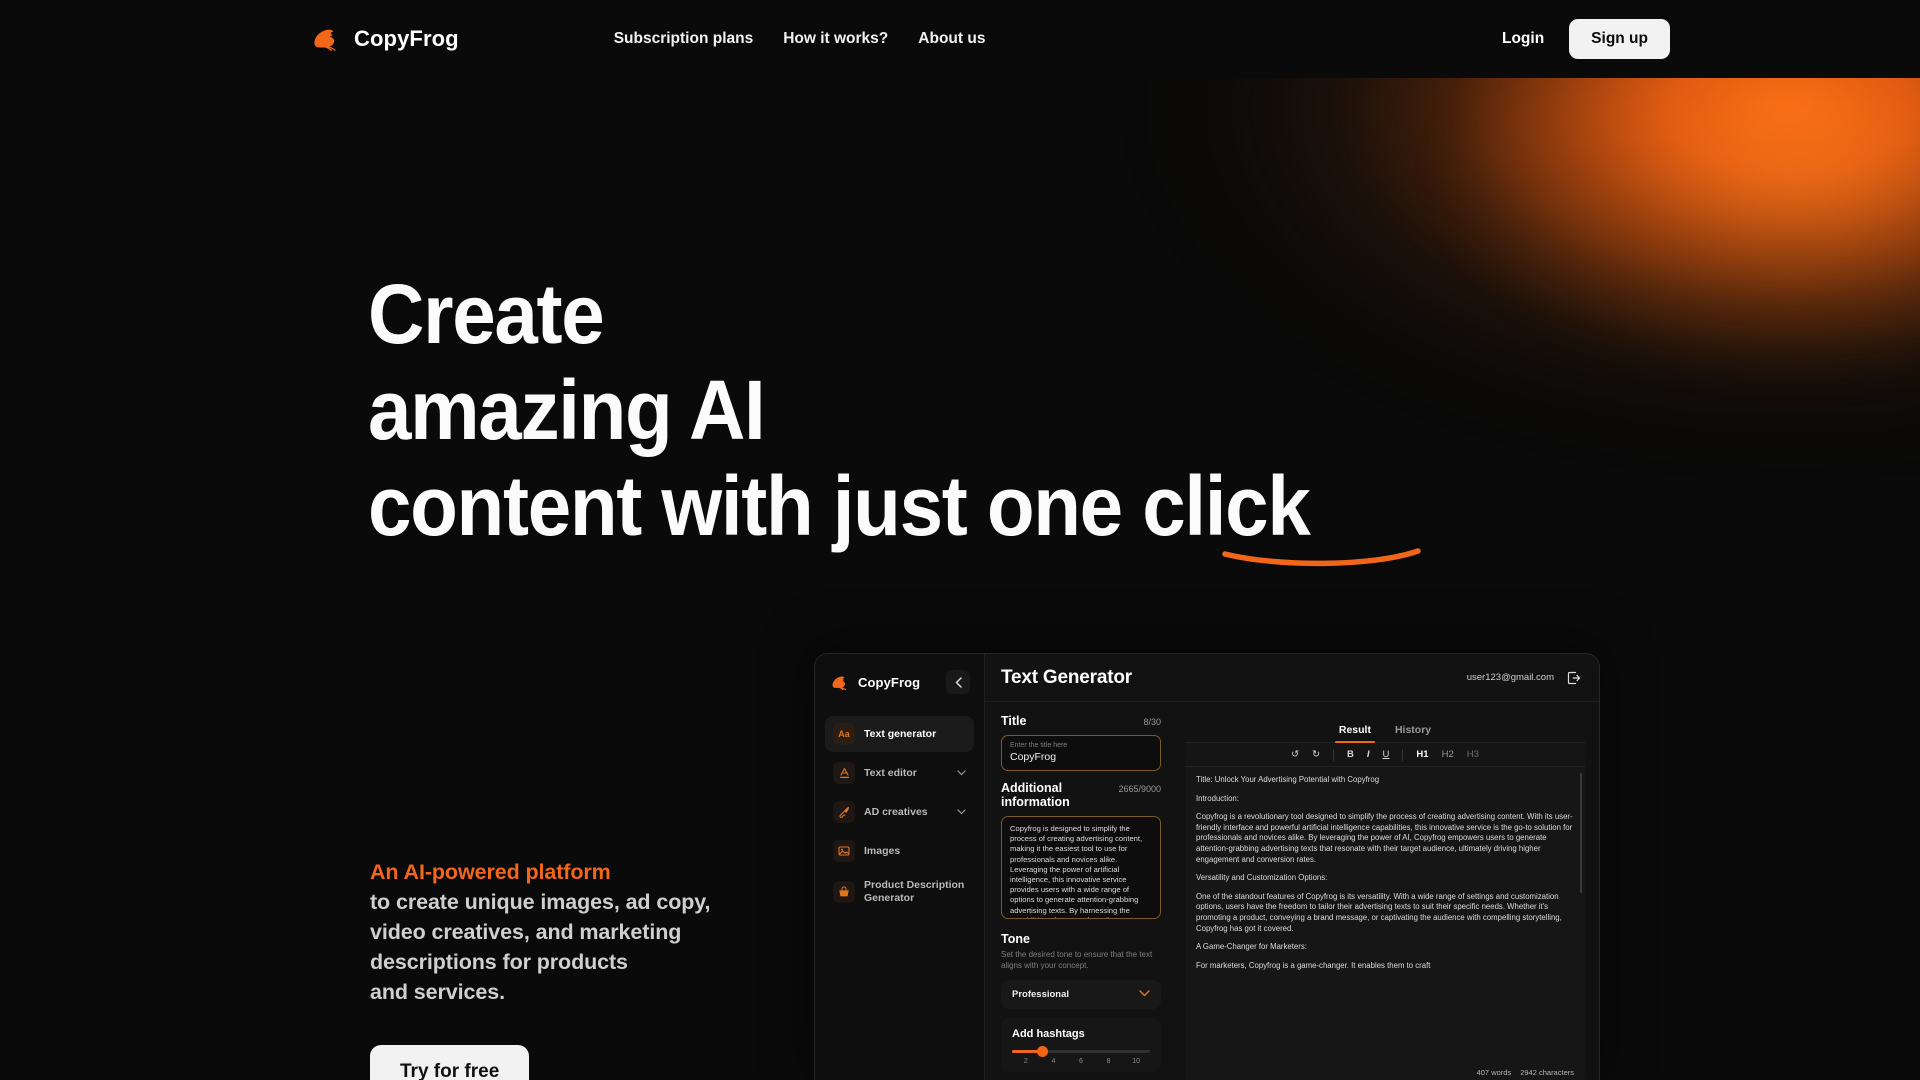 Image resolution: width=1920 pixels, height=1080 pixels. I want to click on slider-tick: 6, so click(1081, 1061).